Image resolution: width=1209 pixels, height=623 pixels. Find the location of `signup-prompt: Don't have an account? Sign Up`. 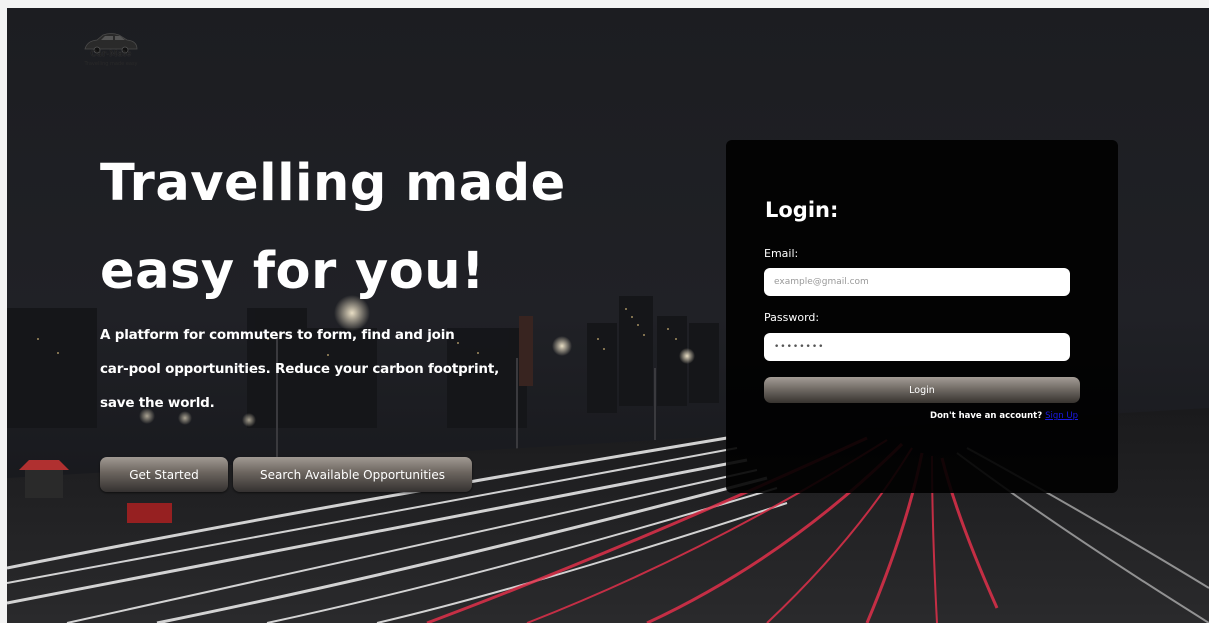

signup-prompt: Don't have an account? Sign Up is located at coordinates (1004, 416).